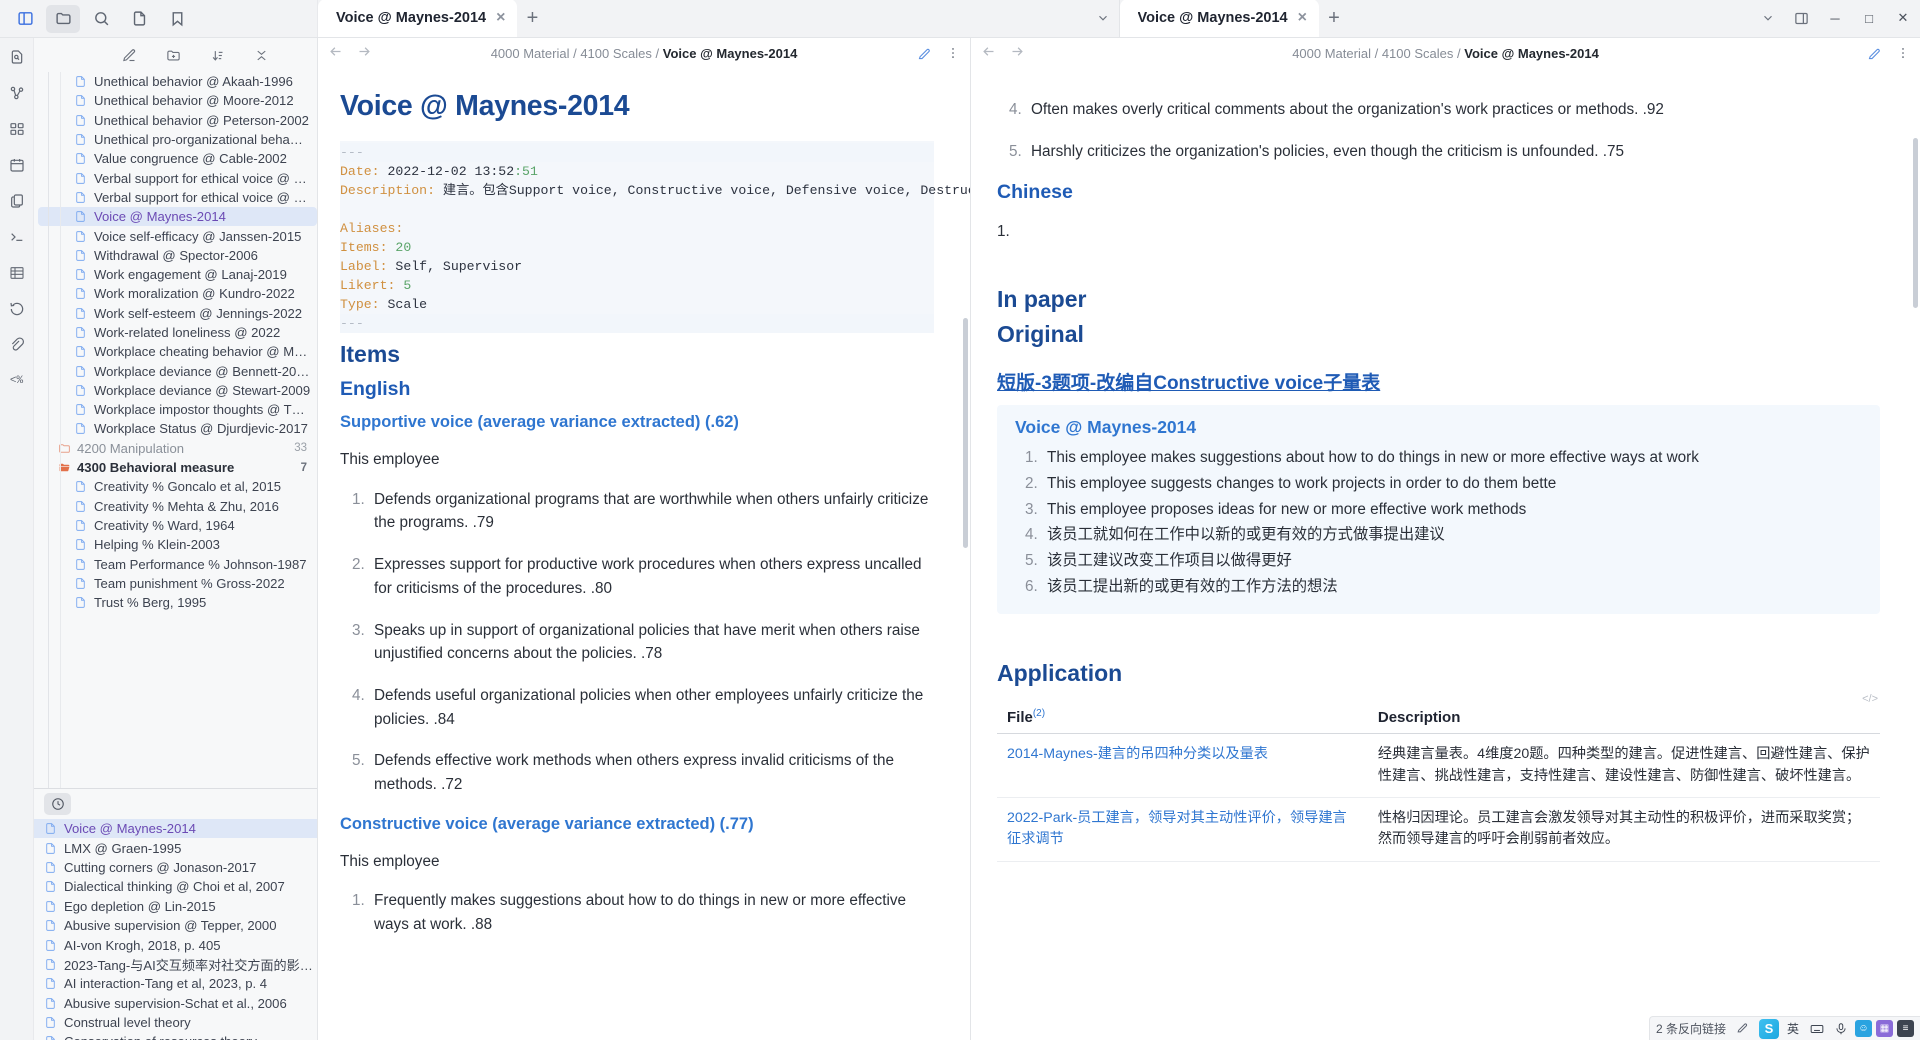 This screenshot has height=1040, width=1920. What do you see at coordinates (1769, 1028) in the screenshot?
I see `ime-logo-icon: S` at bounding box center [1769, 1028].